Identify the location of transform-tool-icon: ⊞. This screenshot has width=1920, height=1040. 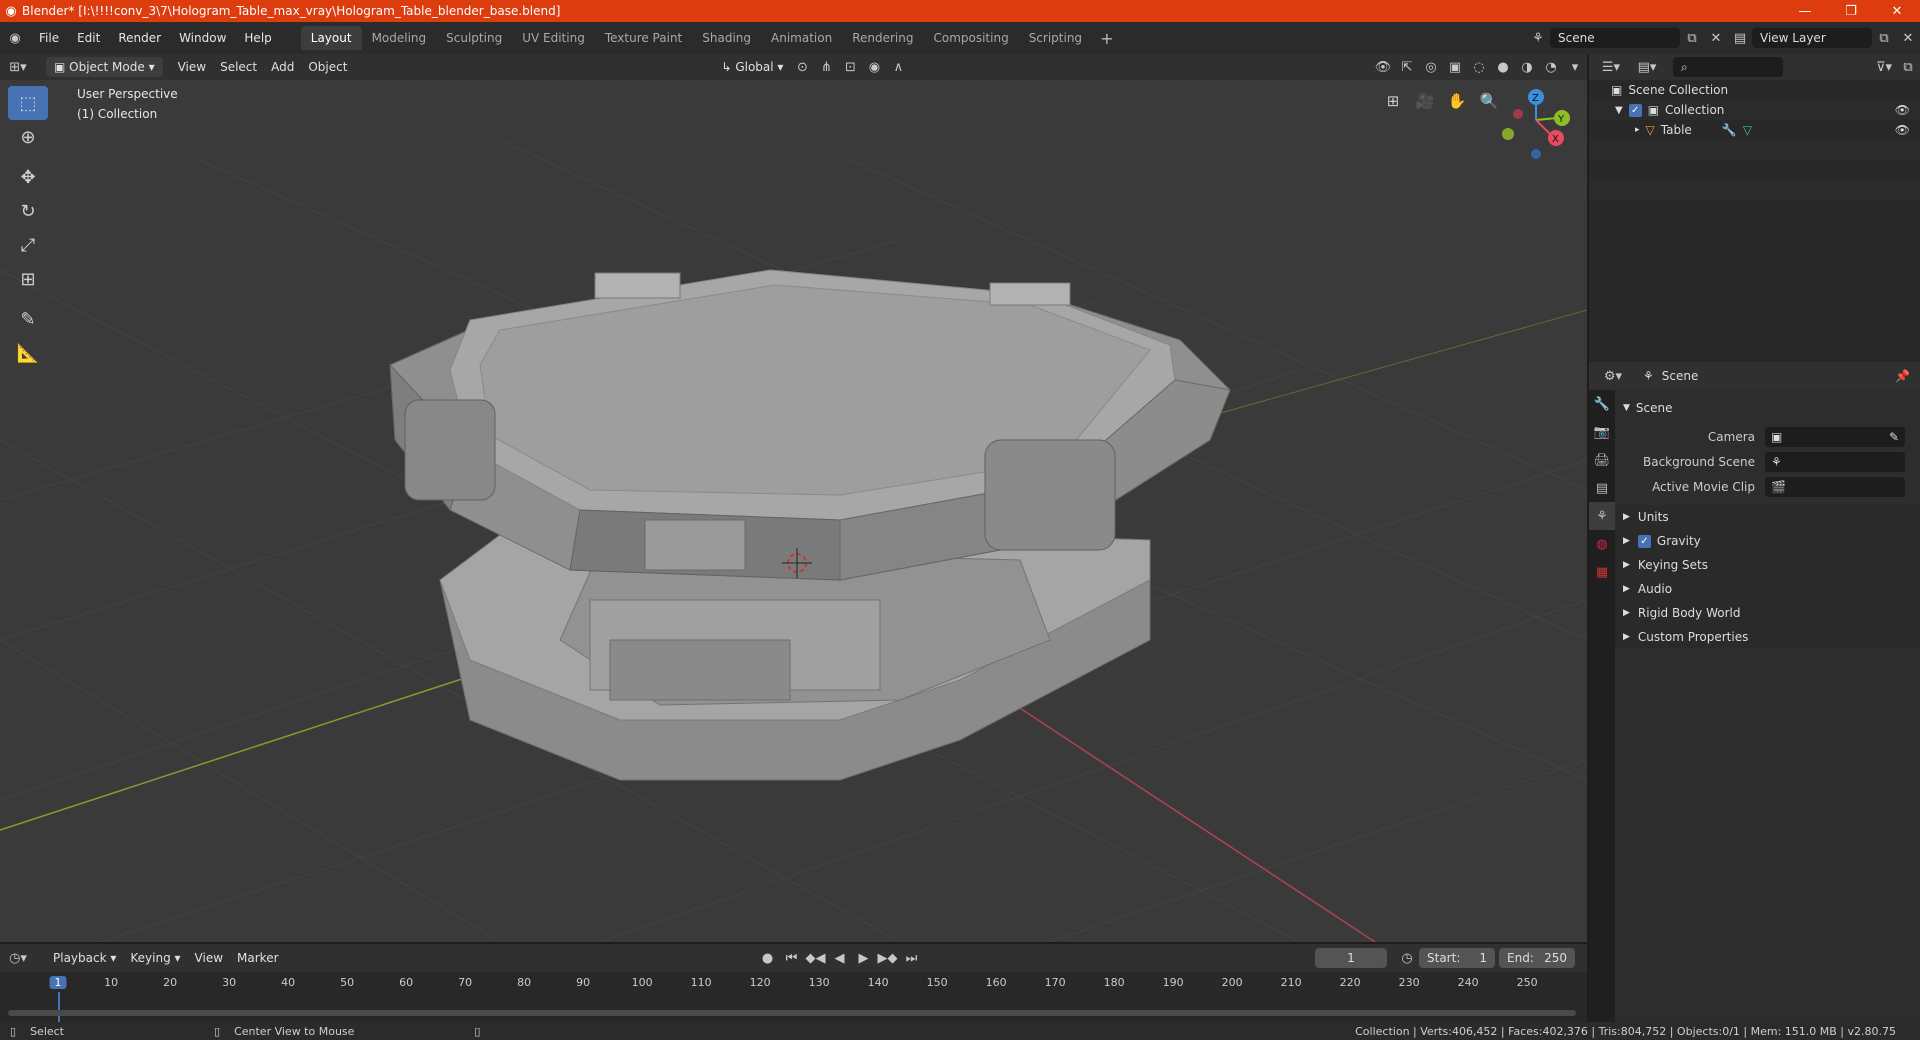
(28, 279).